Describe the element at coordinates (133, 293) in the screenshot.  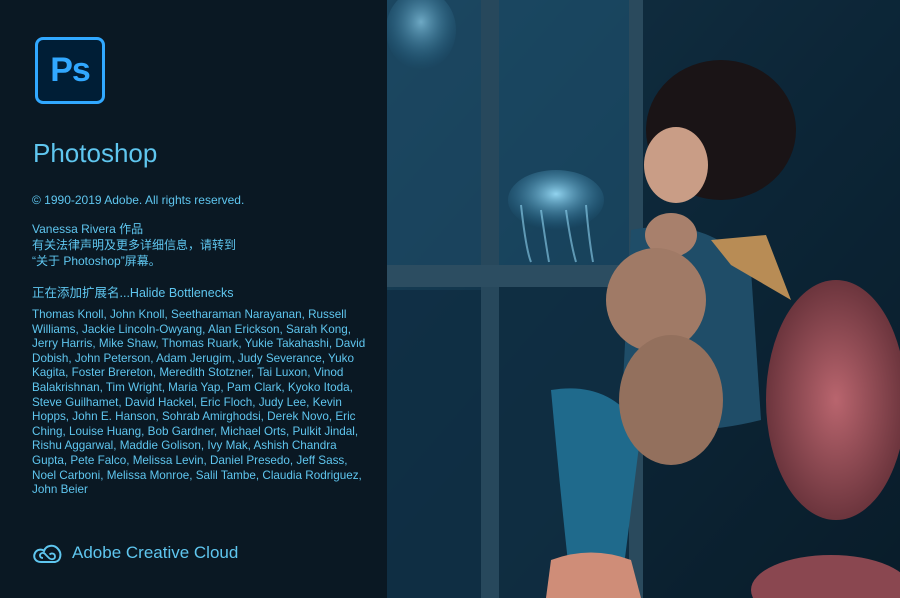
I see `loading-status: 正在添加扩展名...Halide Bottlenecks` at that location.